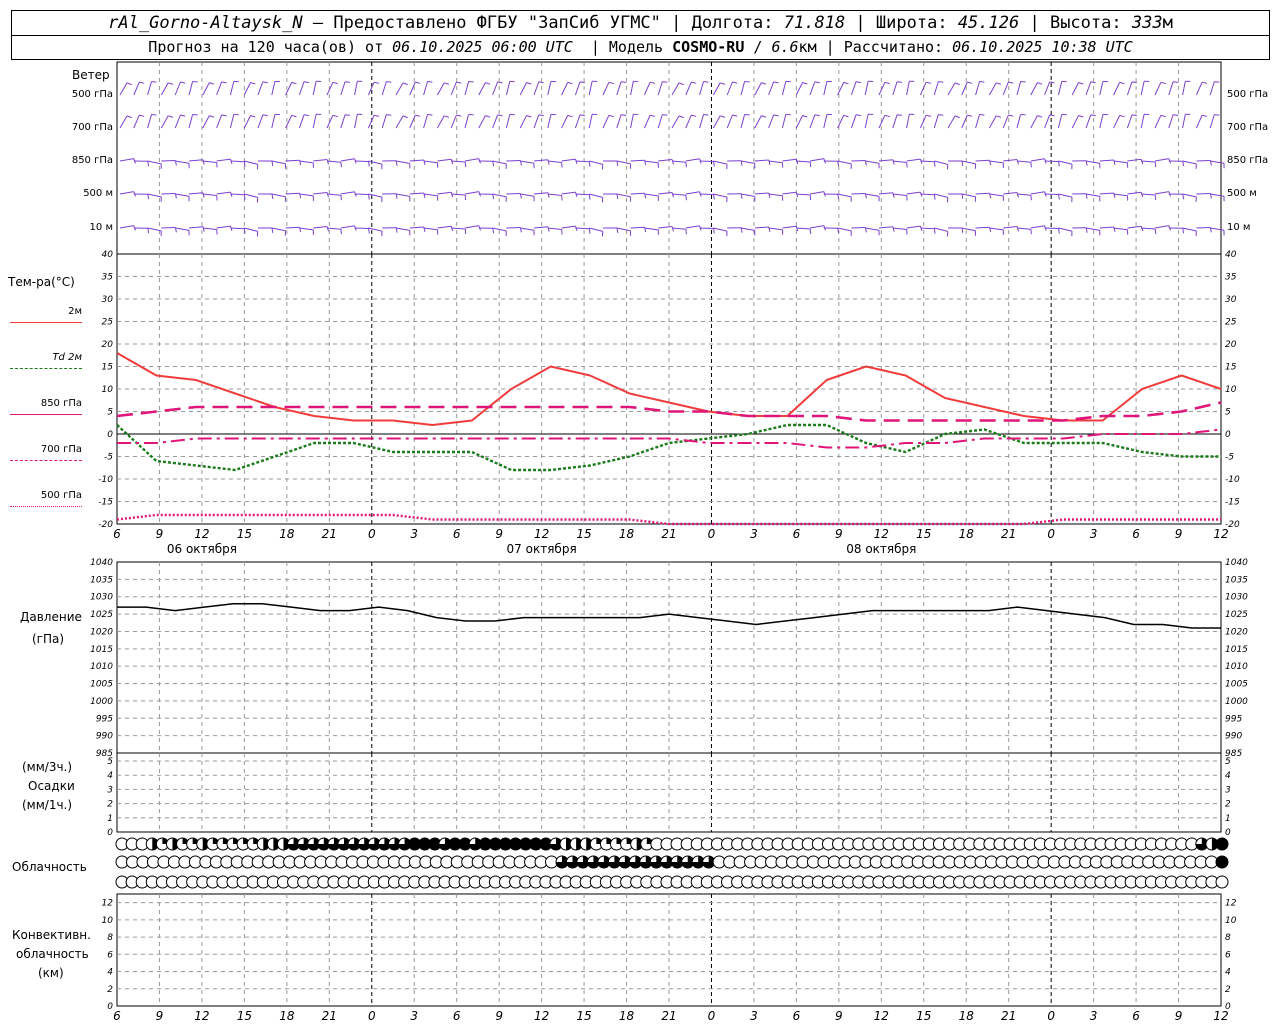 Image resolution: width=1280 pixels, height=1024 pixels. What do you see at coordinates (1236, 667) in the screenshot?
I see `pressure-ytick-label-right: 1010` at bounding box center [1236, 667].